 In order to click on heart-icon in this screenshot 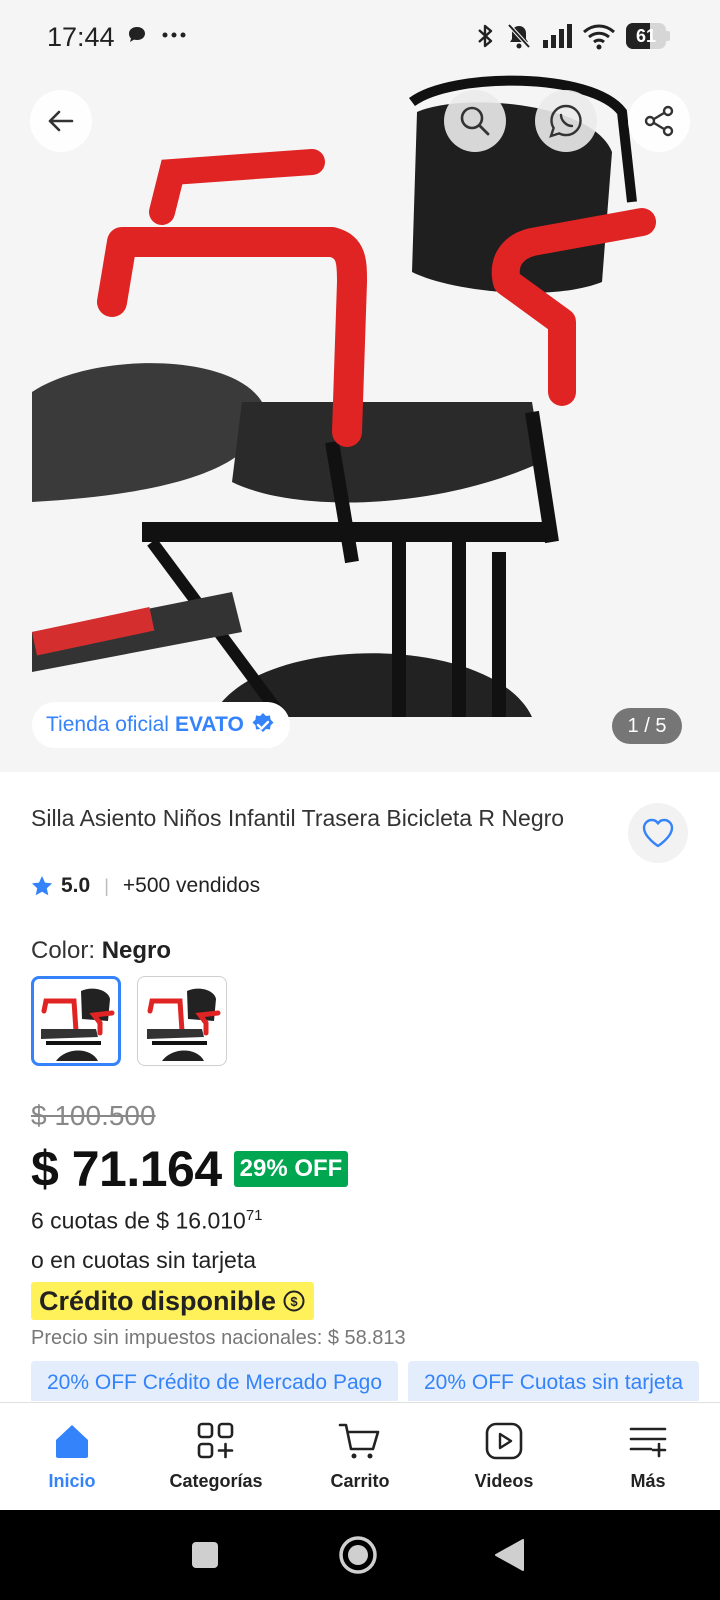, I will do `click(658, 833)`.